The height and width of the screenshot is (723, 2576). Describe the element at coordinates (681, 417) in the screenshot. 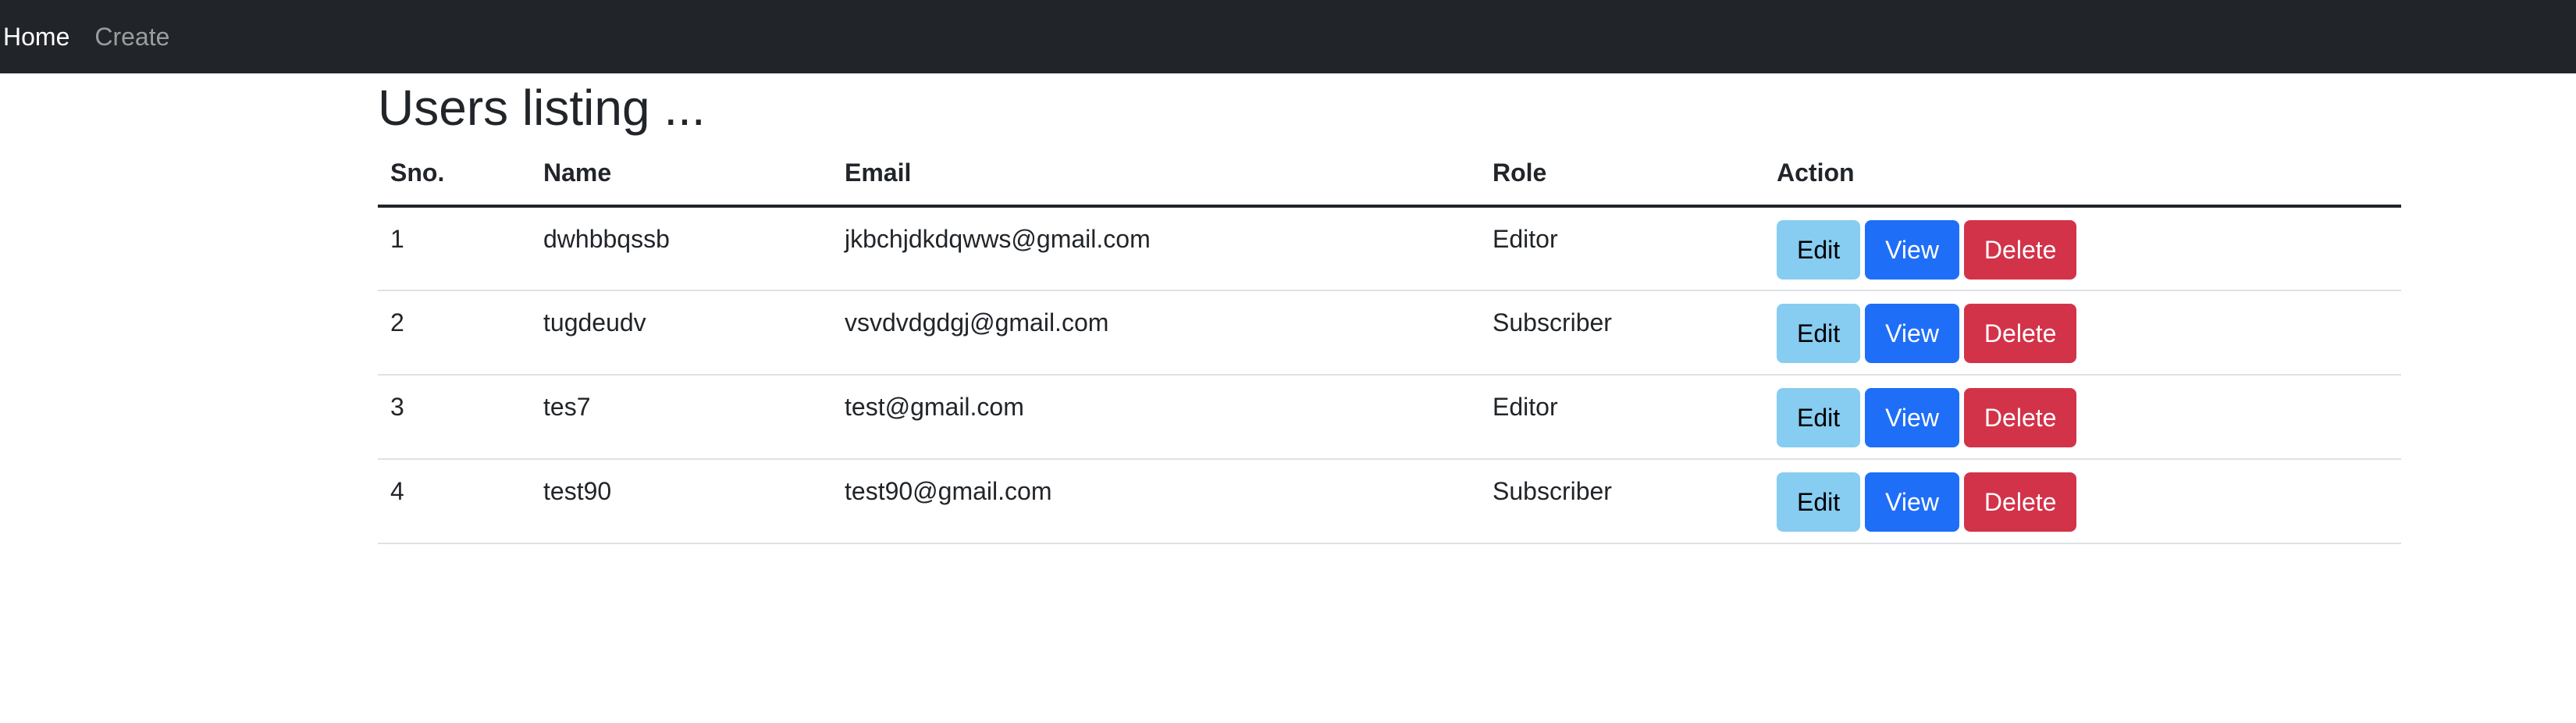

I see `cell-name: tes7` at that location.